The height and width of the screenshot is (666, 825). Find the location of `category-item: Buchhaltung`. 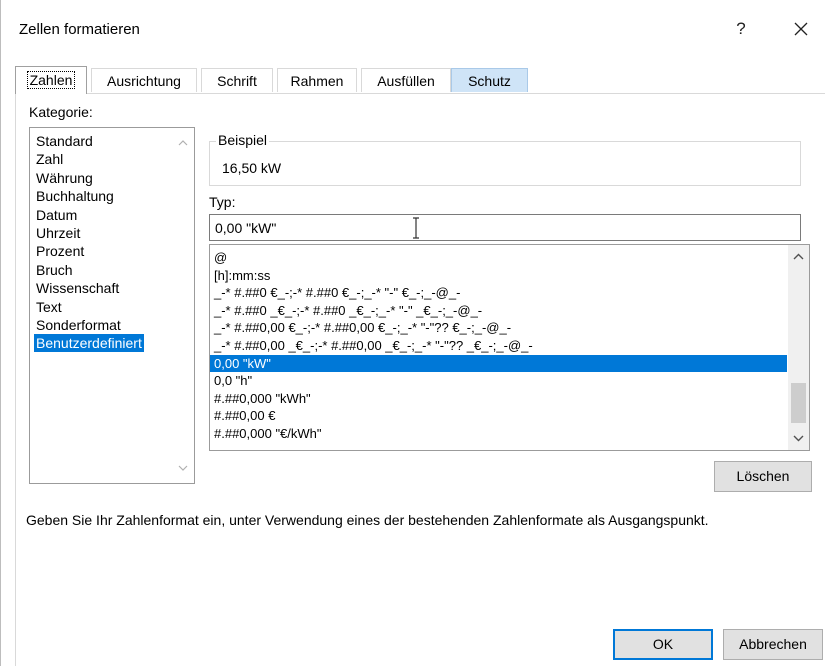

category-item: Buchhaltung is located at coordinates (114, 196).